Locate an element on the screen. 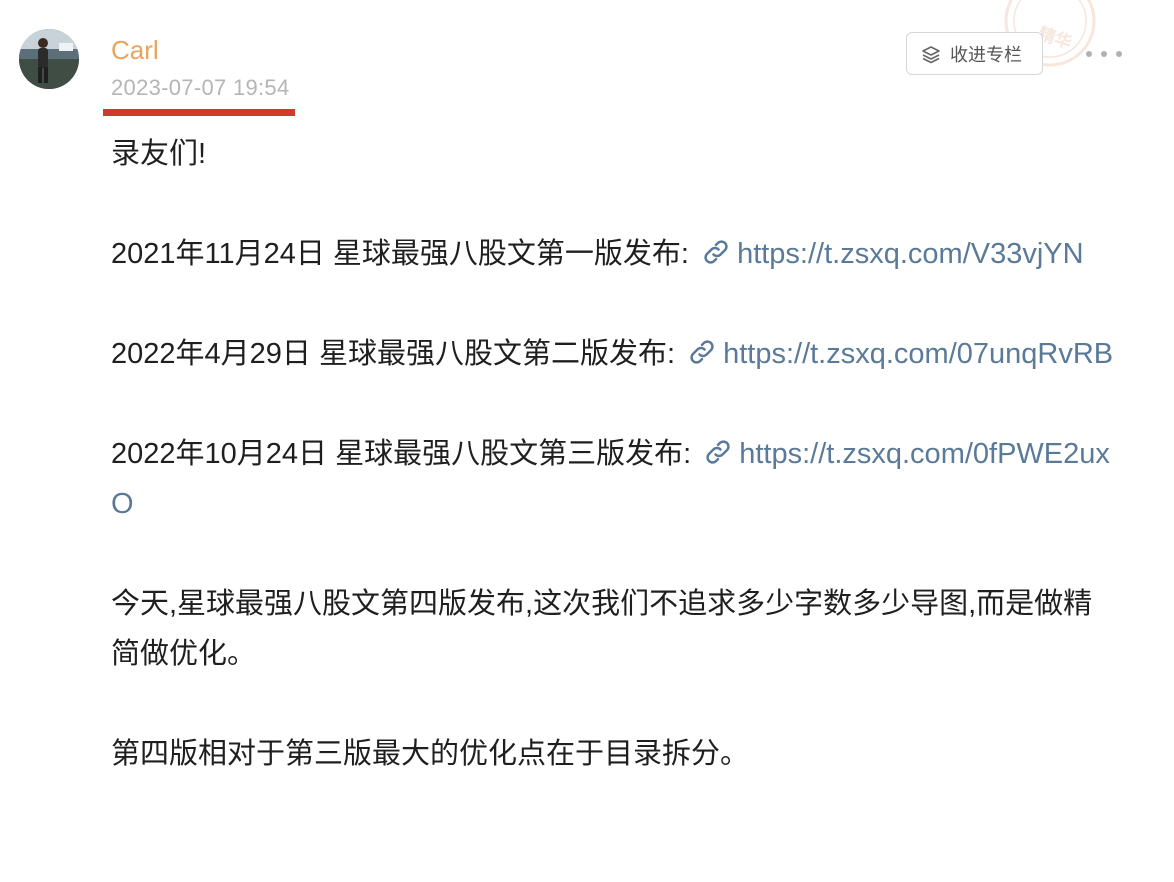 This screenshot has height=882, width=1174. release-link: https://t.zsxq.com/V33vjYN is located at coordinates (890, 254).